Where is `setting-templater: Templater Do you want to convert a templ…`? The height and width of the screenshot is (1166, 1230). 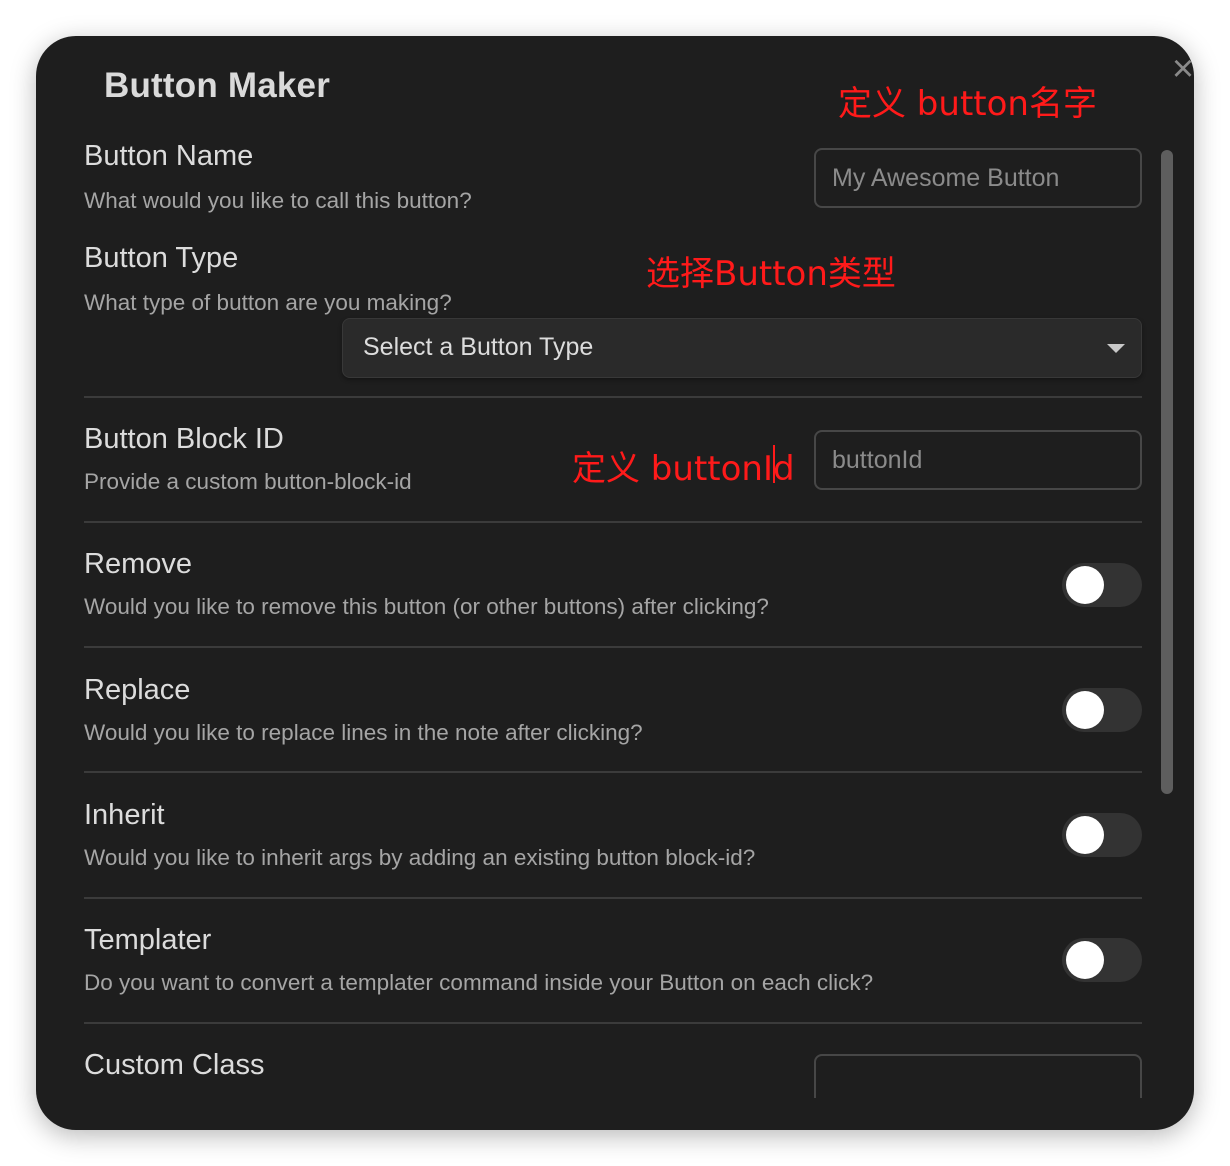
setting-templater: Templater Do you want to convert a templ… is located at coordinates (613, 974).